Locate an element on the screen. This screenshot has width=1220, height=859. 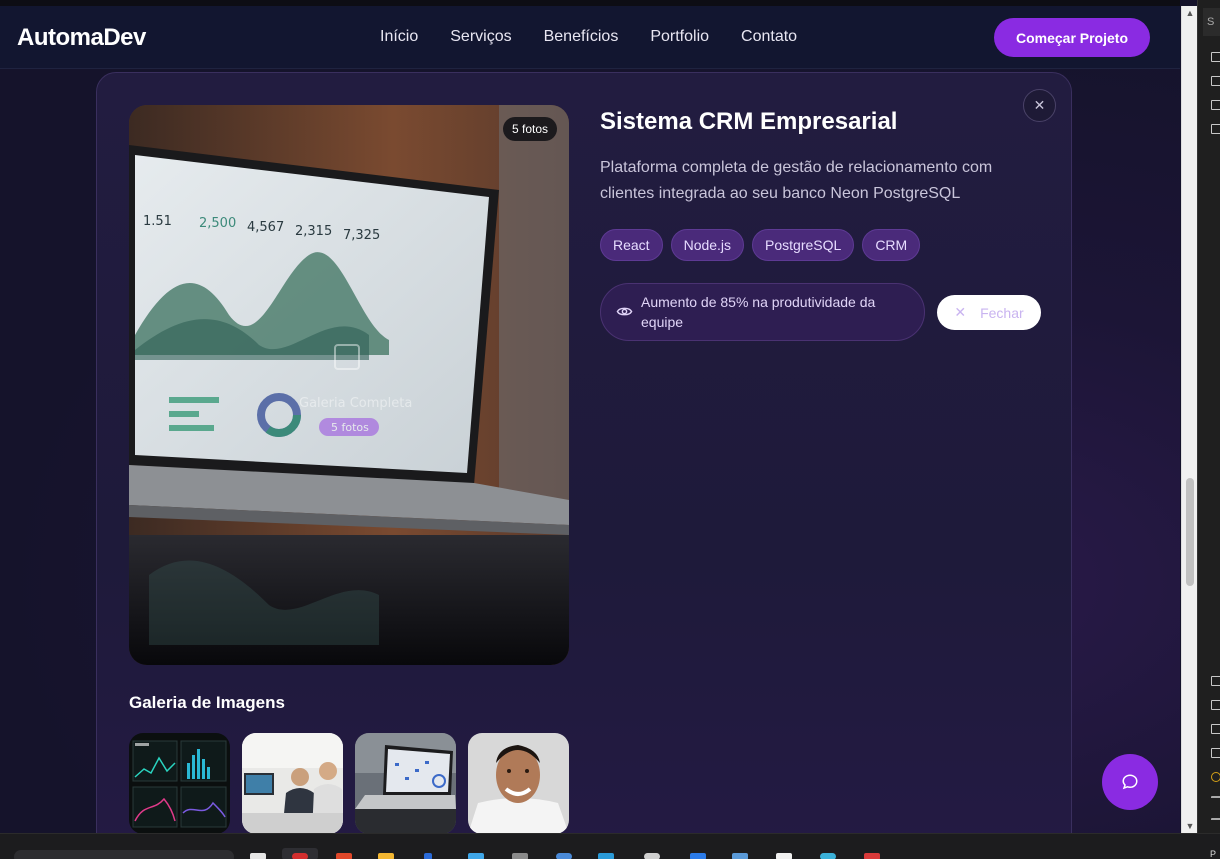
nav-link-servicos: Serviços is located at coordinates (480, 37).